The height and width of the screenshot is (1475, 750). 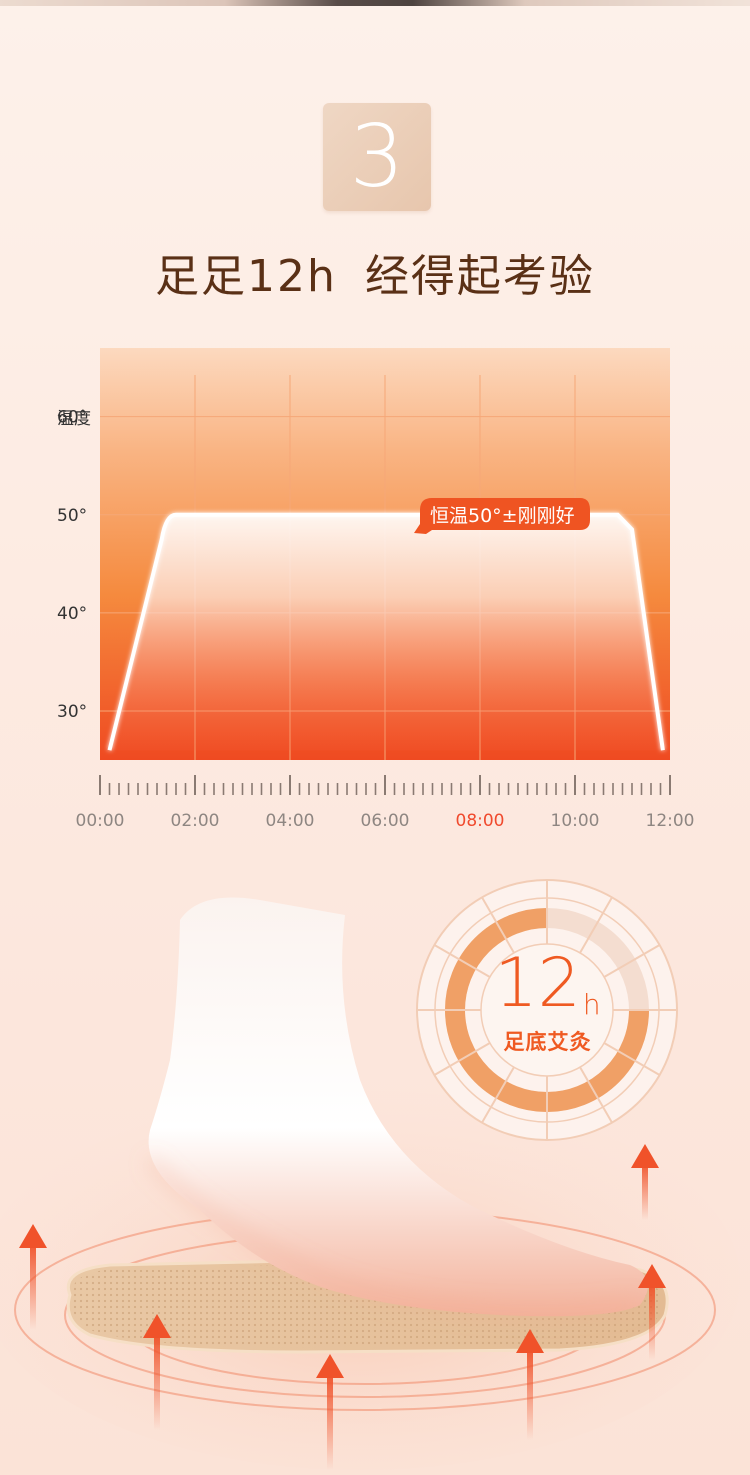 I want to click on x-tick-label: 06:00, so click(x=385, y=821).